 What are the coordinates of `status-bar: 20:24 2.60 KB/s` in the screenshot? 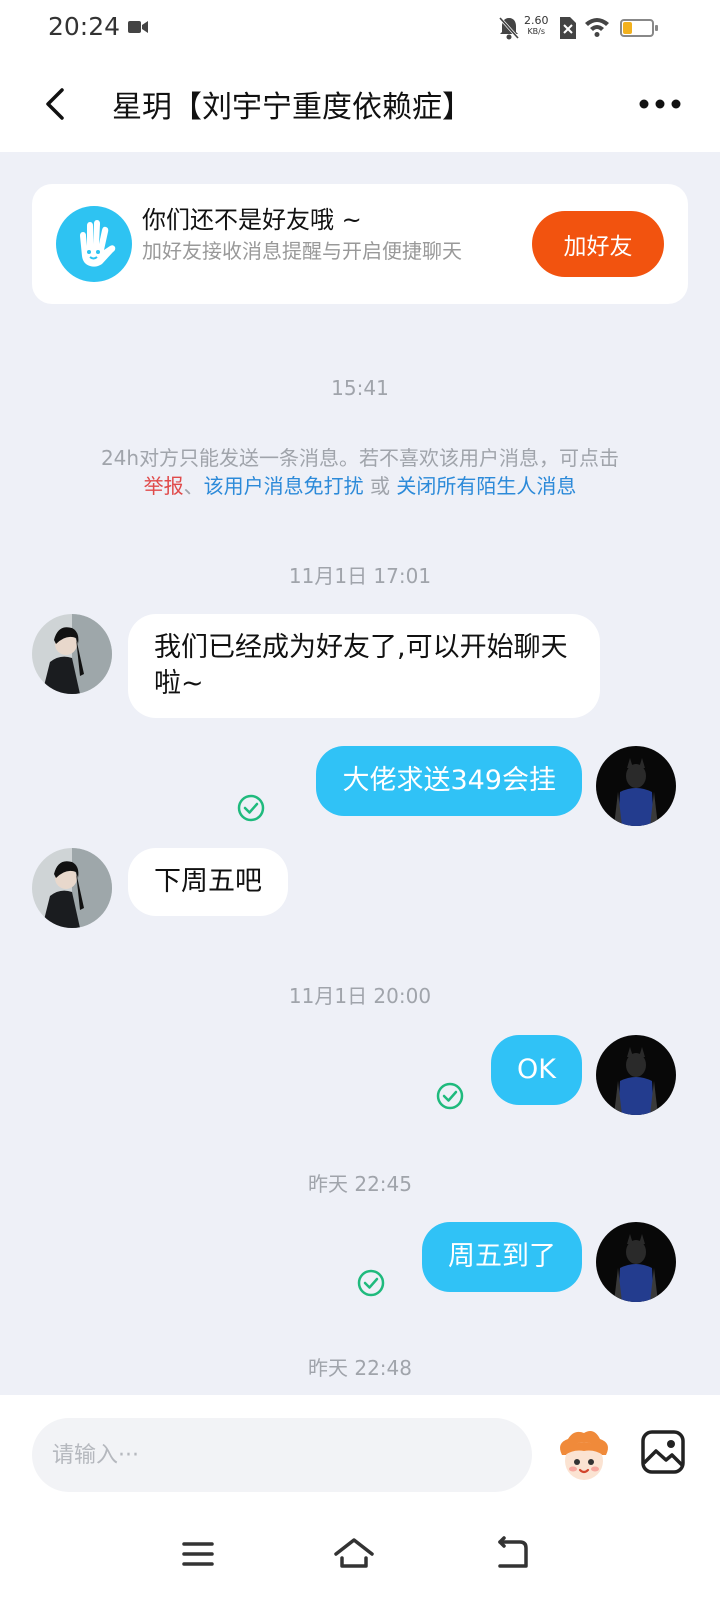 It's located at (360, 28).